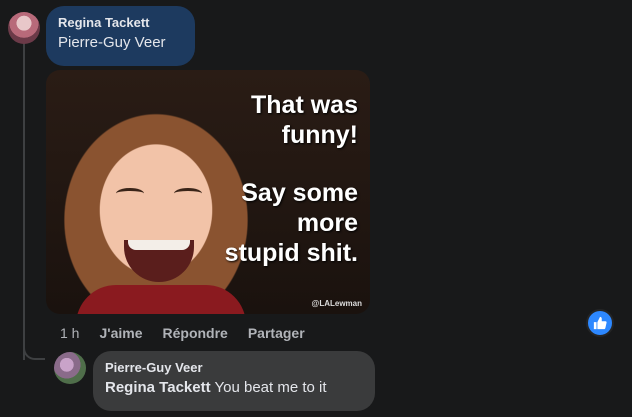 The width and height of the screenshot is (632, 417). I want to click on reply-body: You beat me to it, so click(268, 387).